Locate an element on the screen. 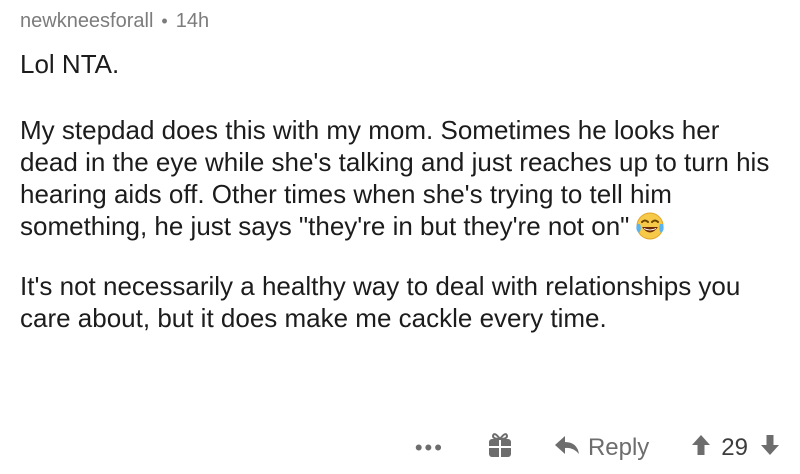 The image size is (800, 474). gift-button is located at coordinates (500, 448).